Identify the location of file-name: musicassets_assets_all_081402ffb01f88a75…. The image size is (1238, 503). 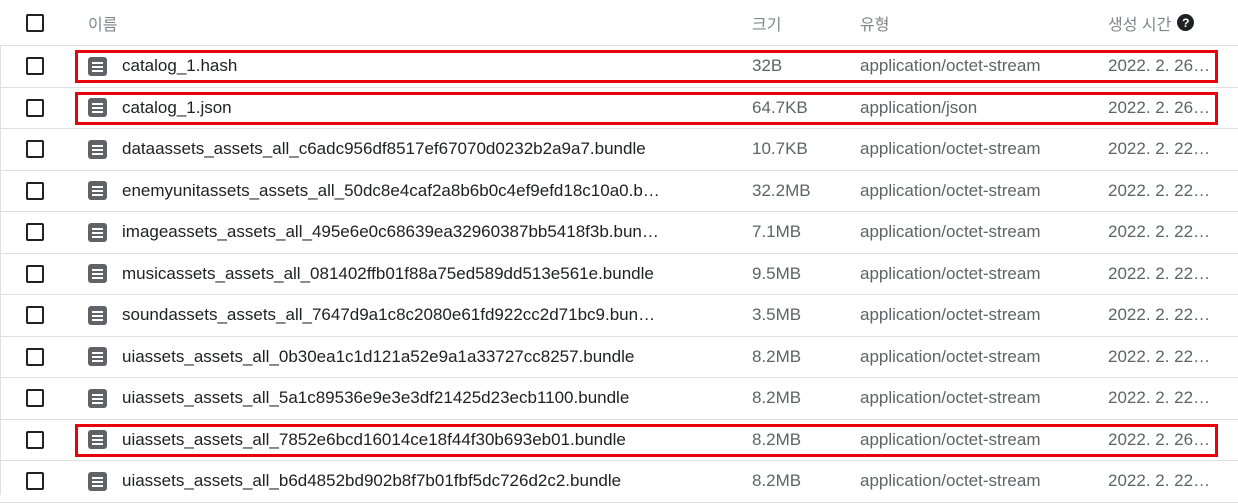
(388, 274).